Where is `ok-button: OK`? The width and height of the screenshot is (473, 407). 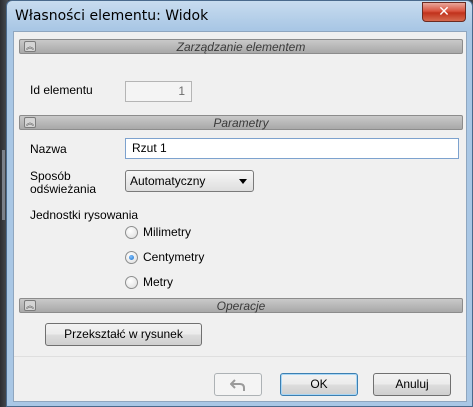
ok-button: OK is located at coordinates (319, 384).